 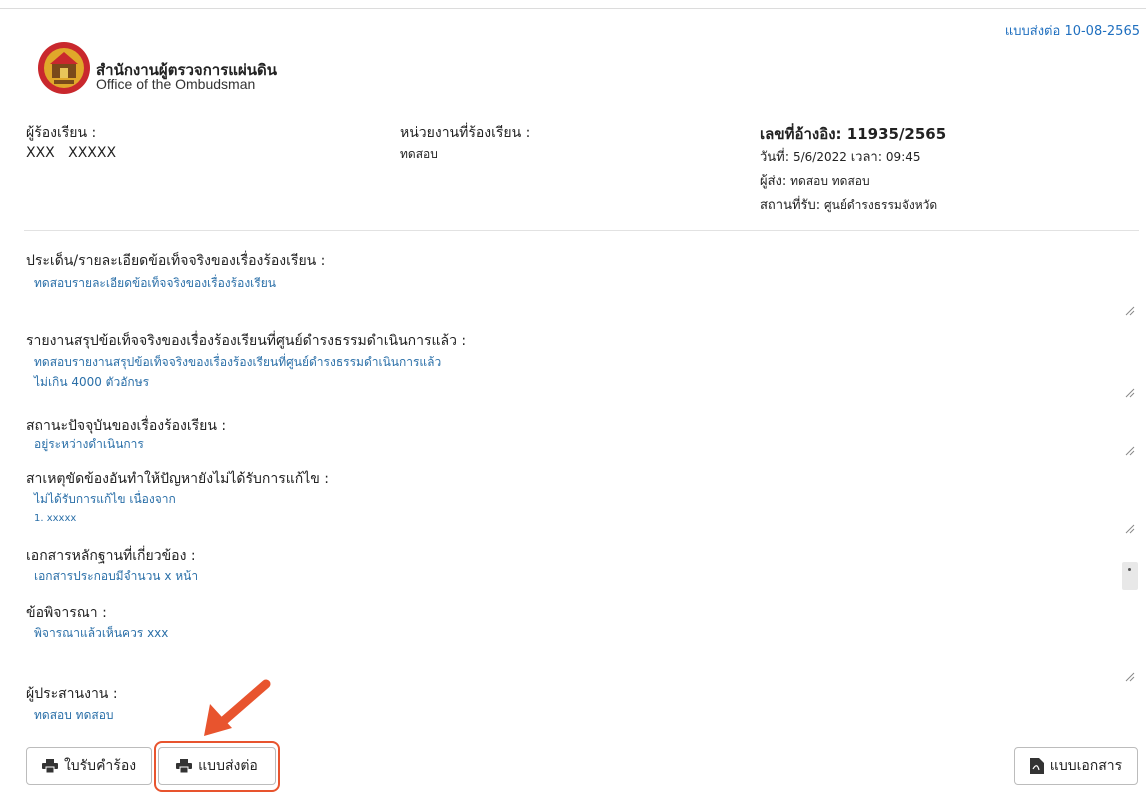 I want to click on cause-text-line2: 1. xxxxx, so click(x=55, y=518).